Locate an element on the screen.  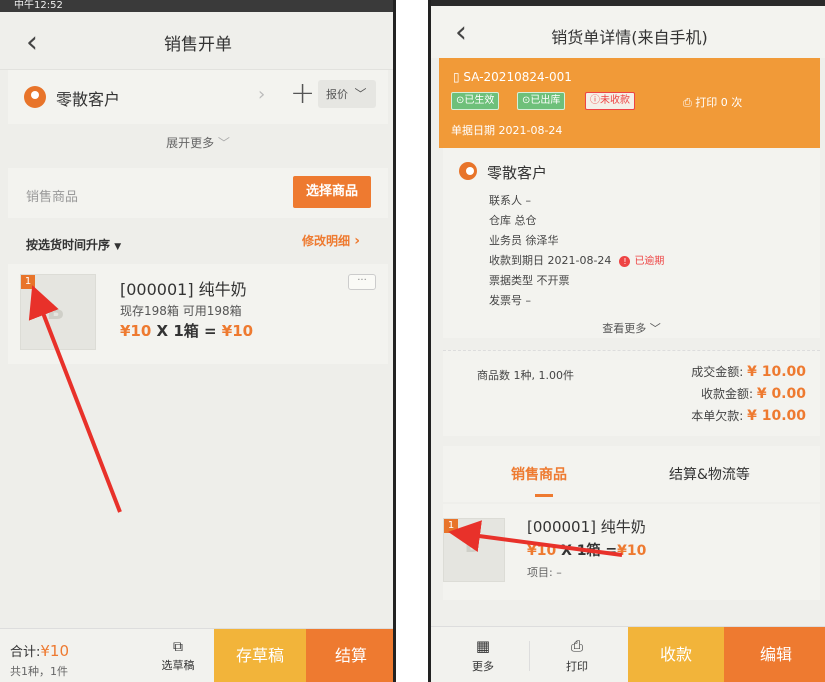
ticket-type-line: 票据类型 不开票 is located at coordinates (529, 280).